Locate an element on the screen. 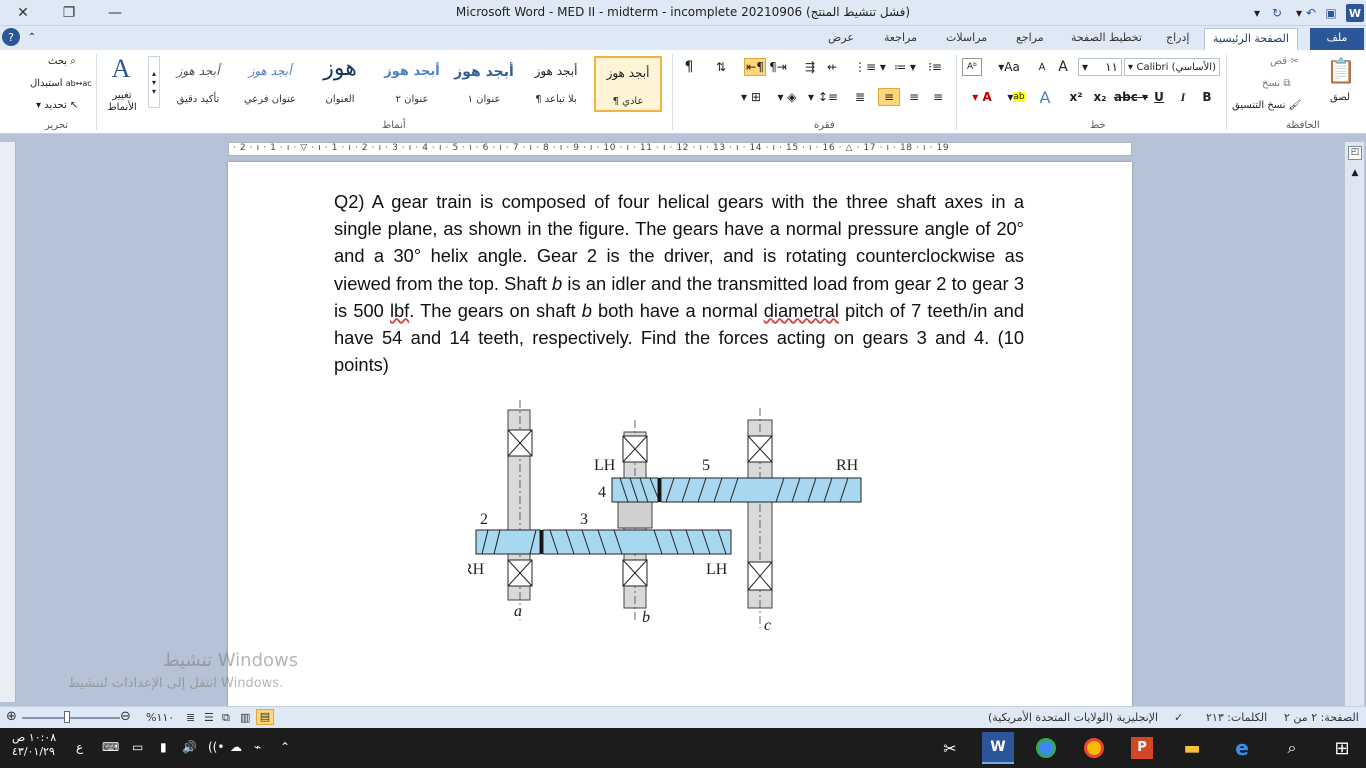 Image resolution: width=1366 pixels, height=768 pixels. style-title: هوز العنوان is located at coordinates (340, 84).